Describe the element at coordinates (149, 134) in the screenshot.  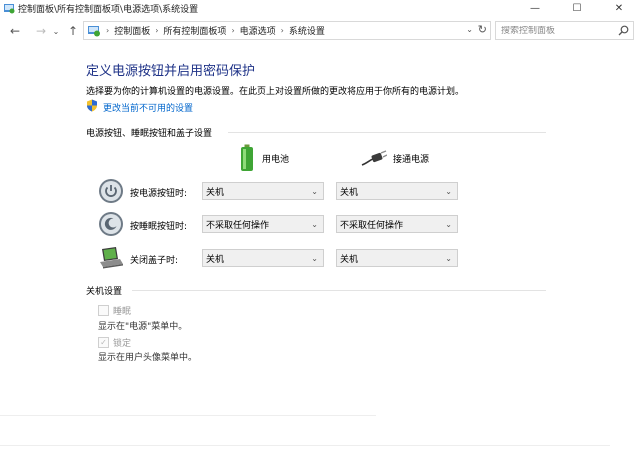
I see `power-buttons-section-header: 电源按钮、睡眠按钮和盖子设置` at that location.